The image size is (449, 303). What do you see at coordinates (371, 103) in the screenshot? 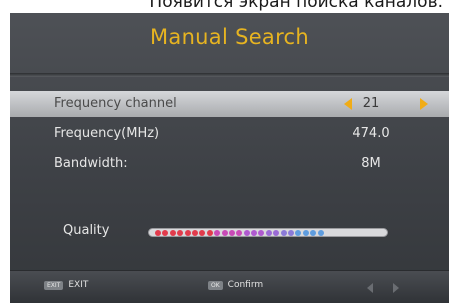
I see `frequency-channel-value: 21` at bounding box center [371, 103].